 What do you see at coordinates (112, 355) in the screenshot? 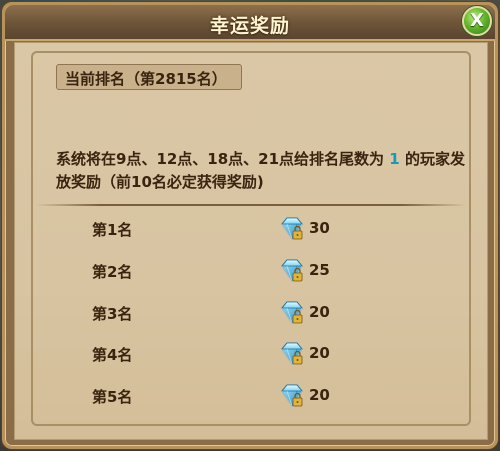
I see `reward-place: 第4名` at bounding box center [112, 355].